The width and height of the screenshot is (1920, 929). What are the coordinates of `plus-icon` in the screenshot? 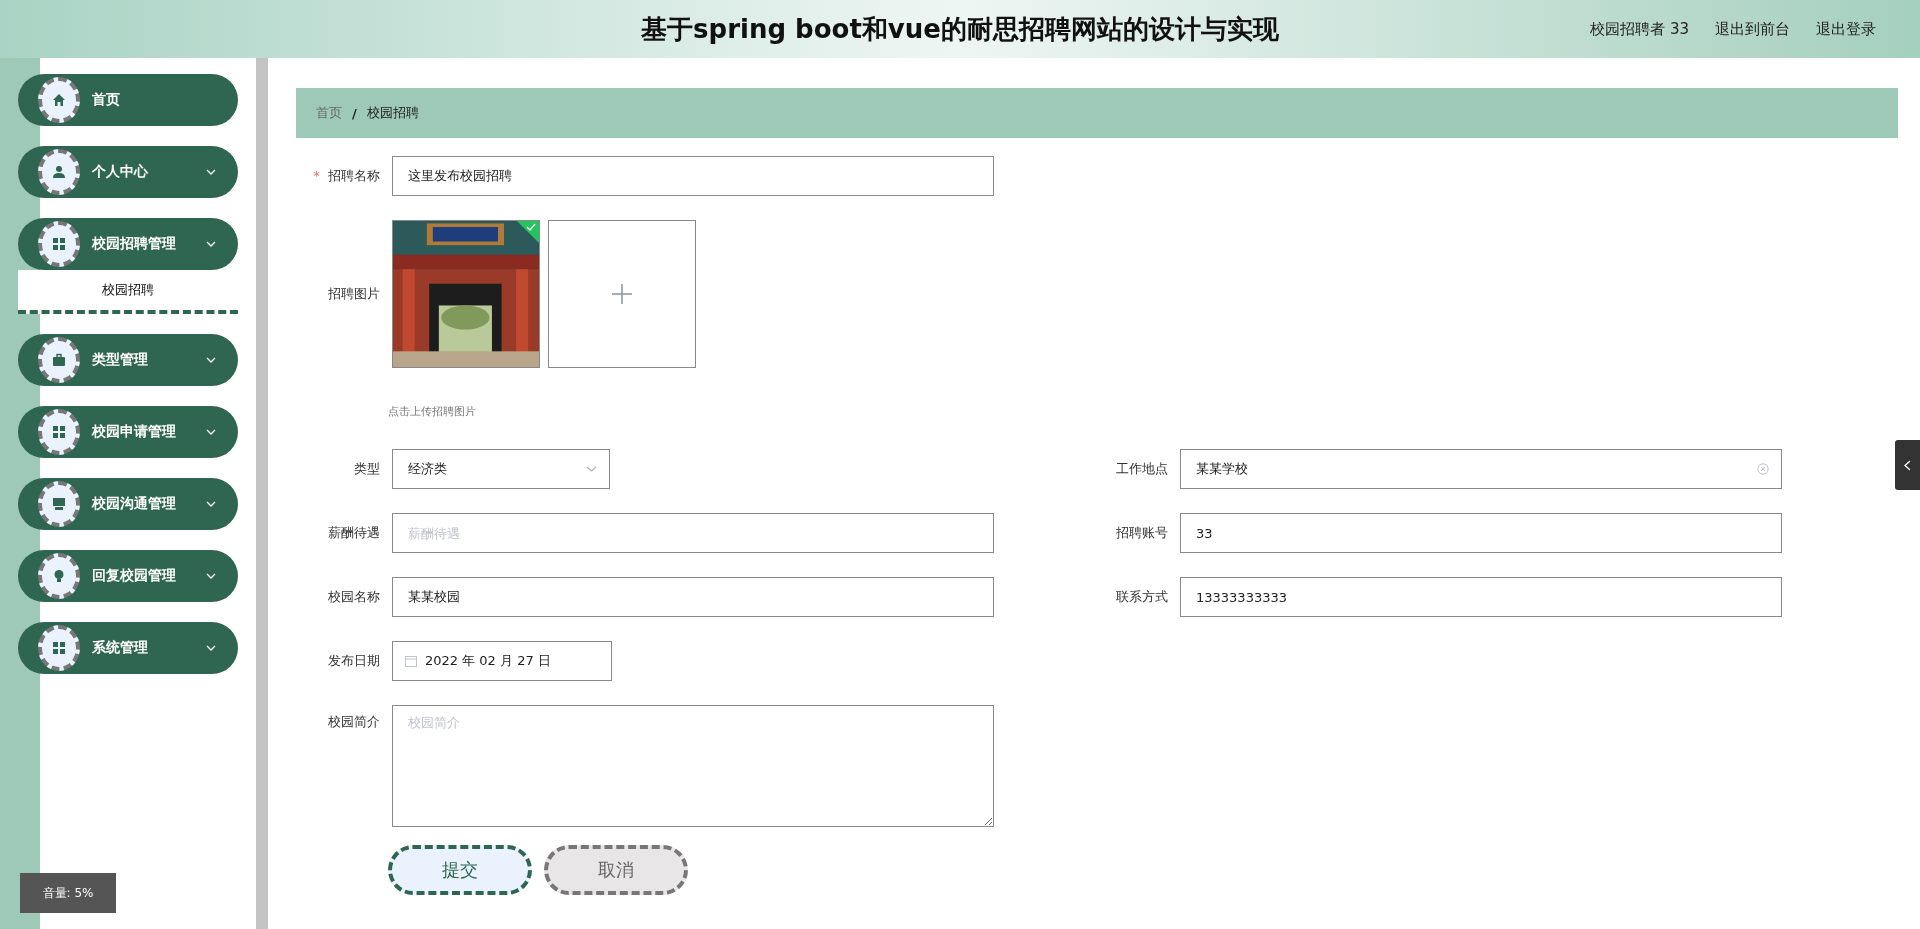 It's located at (622, 294).